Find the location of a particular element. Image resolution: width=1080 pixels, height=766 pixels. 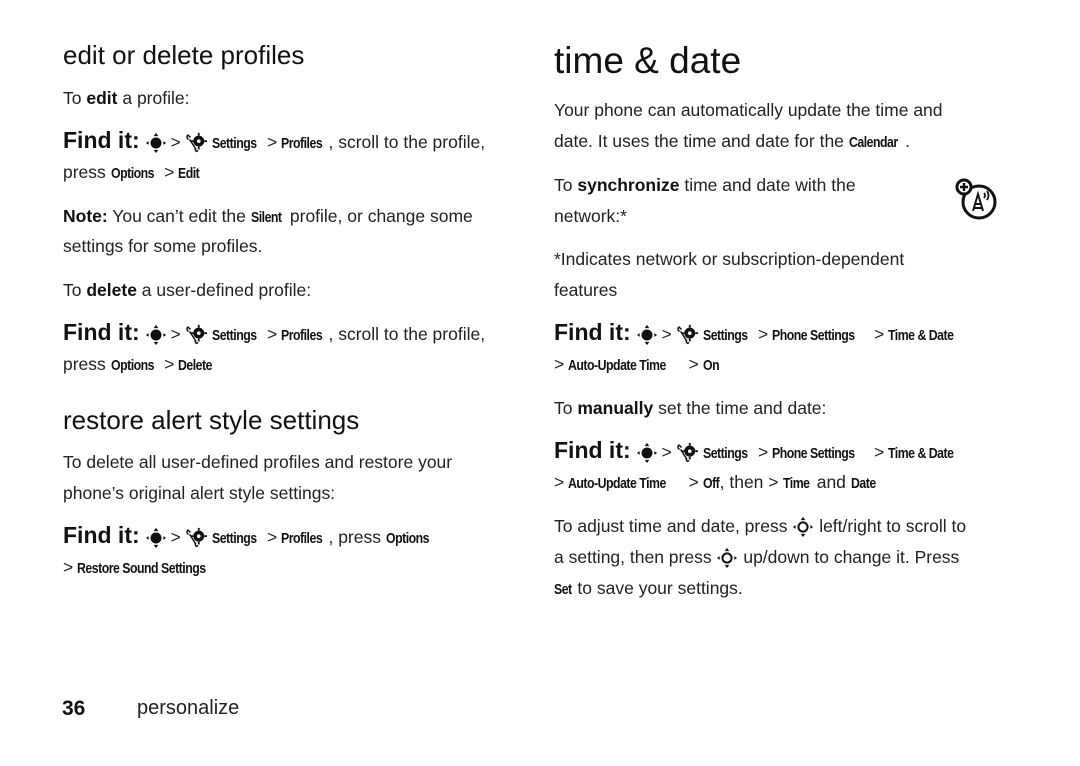

menu-phone-settings: Phone Settings is located at coordinates (813, 453).